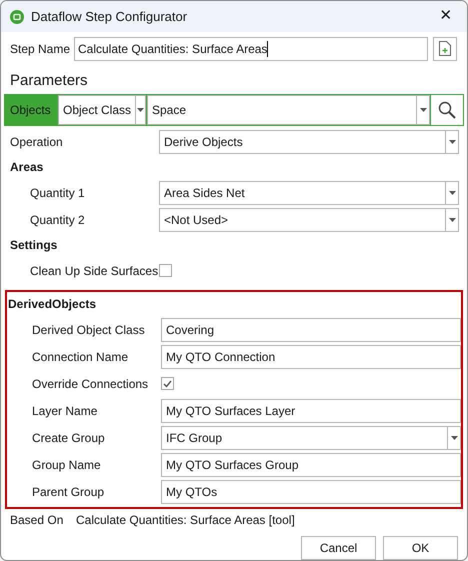 This screenshot has width=468, height=561. Describe the element at coordinates (109, 17) in the screenshot. I see `window-title: Dataflow Step Configurator` at that location.